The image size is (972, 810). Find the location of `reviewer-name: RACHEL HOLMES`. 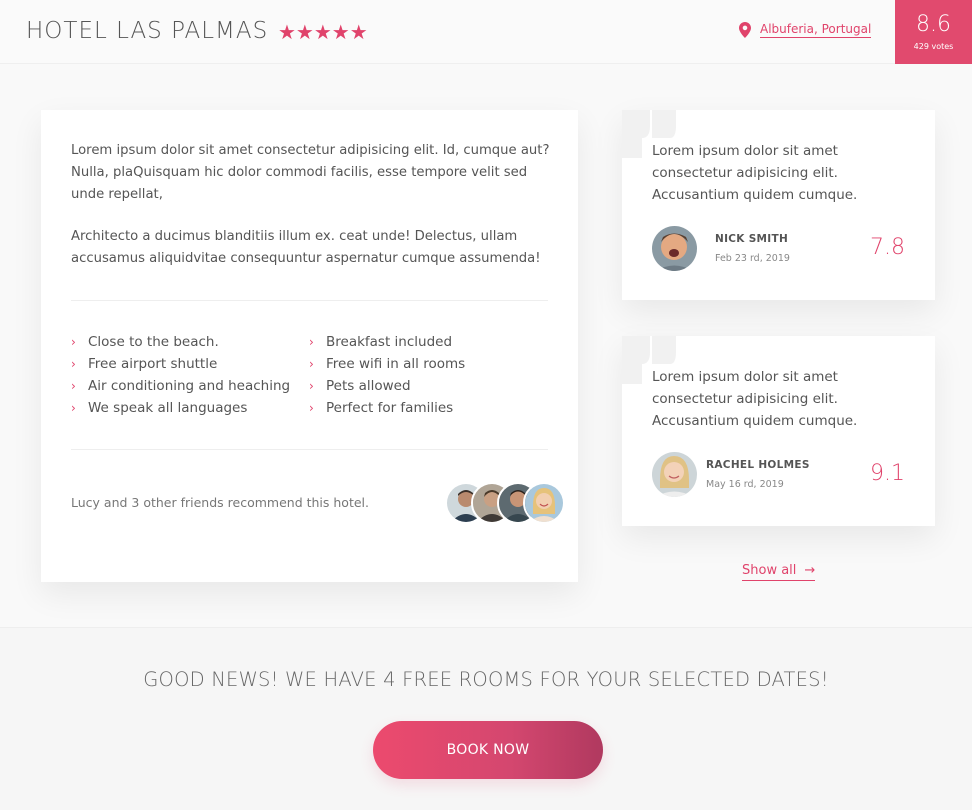

reviewer-name: RACHEL HOLMES is located at coordinates (758, 465).